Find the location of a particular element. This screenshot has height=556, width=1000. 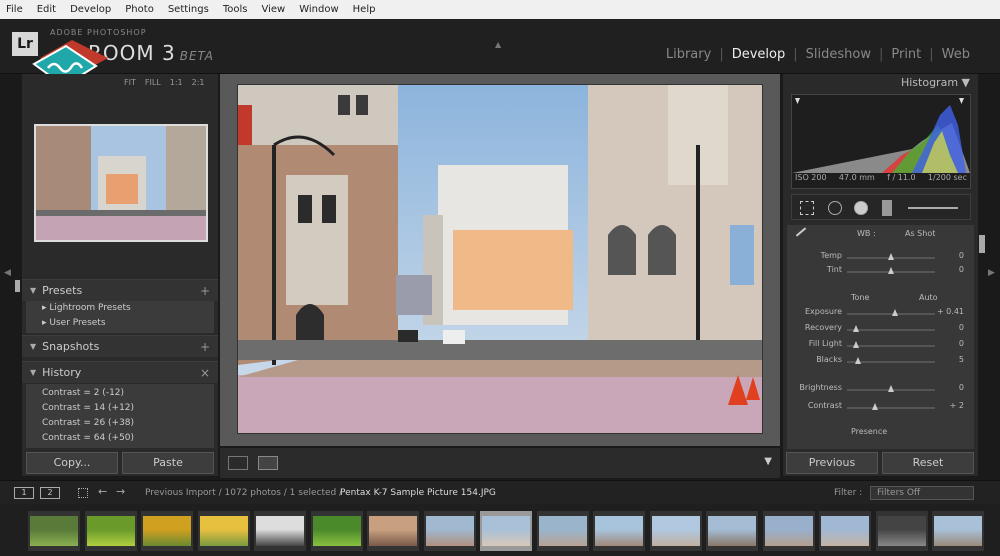

module-slideshow: Slideshow is located at coordinates (838, 54).